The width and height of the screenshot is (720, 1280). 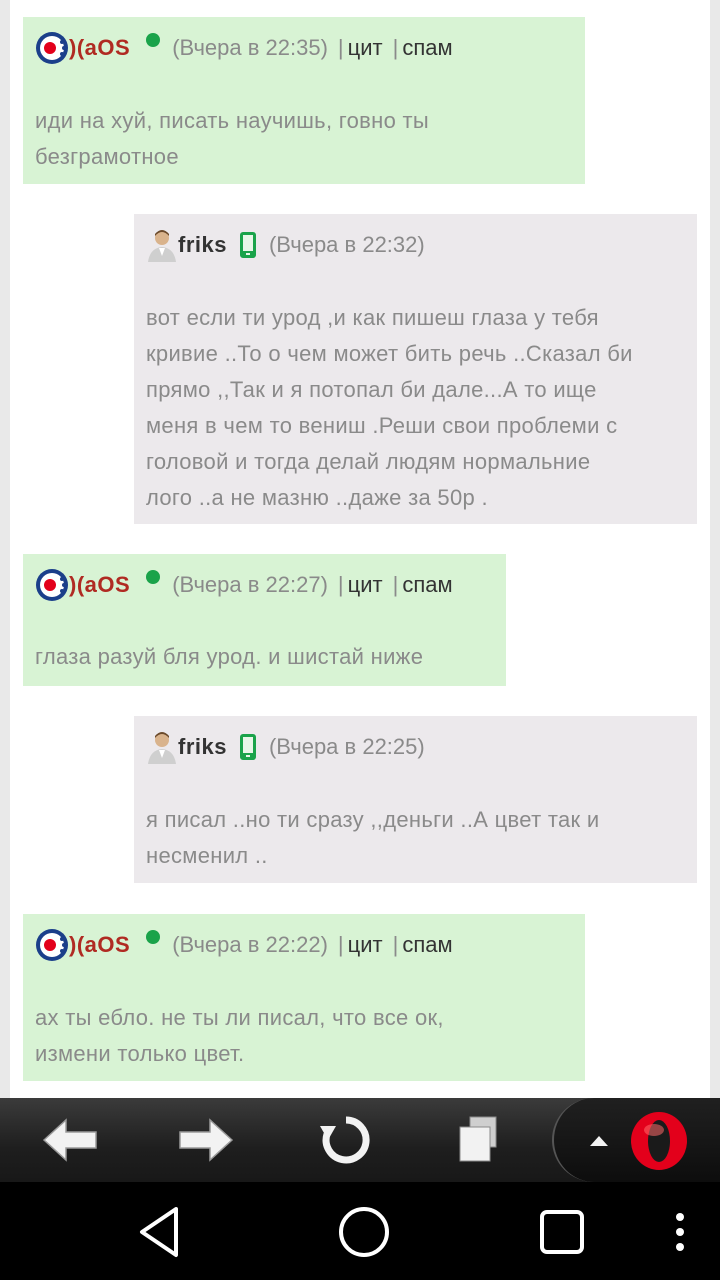 I want to click on back-button, so click(x=70, y=1140).